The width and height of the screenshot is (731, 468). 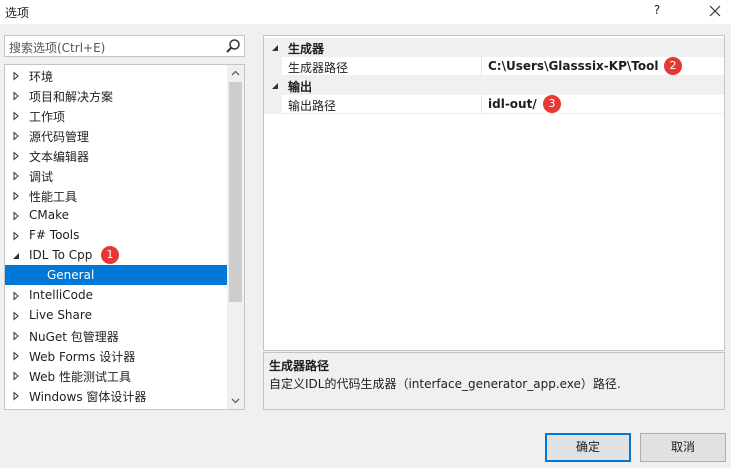 What do you see at coordinates (116, 195) in the screenshot?
I see `tree-item: 性能工具` at bounding box center [116, 195].